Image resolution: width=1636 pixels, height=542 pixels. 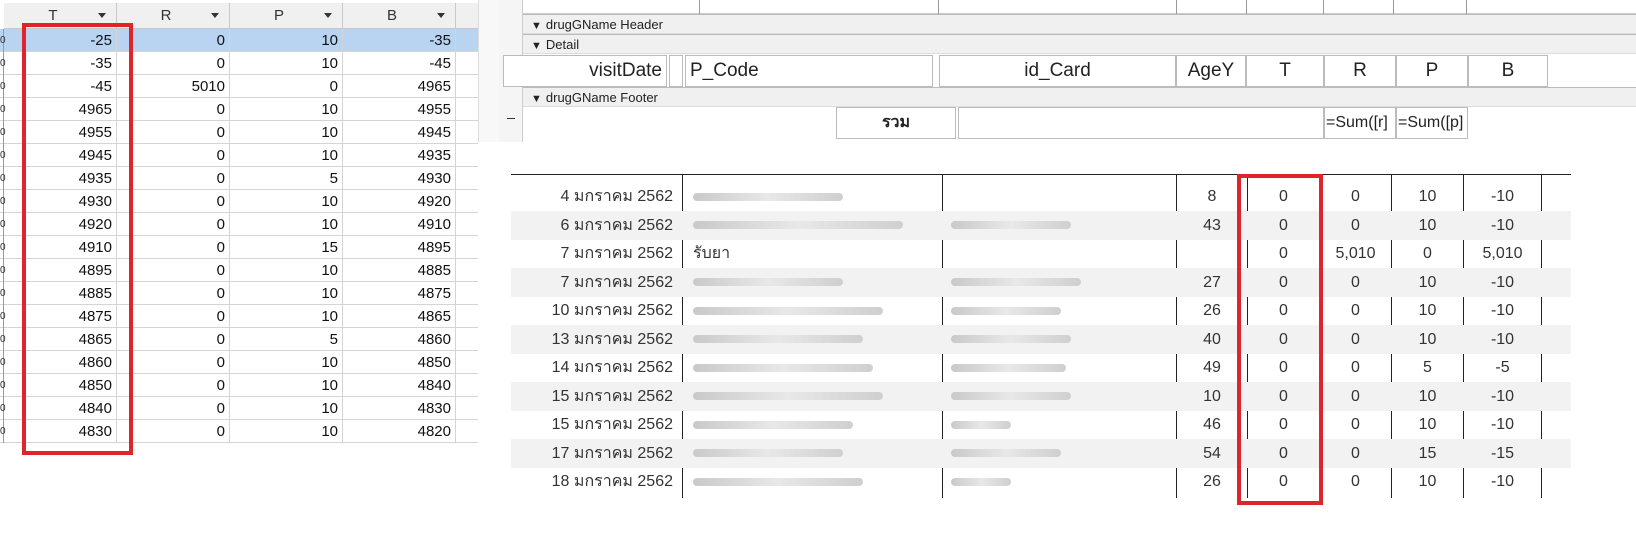 What do you see at coordinates (399, 63) in the screenshot?
I see `table-cell-b: -45` at bounding box center [399, 63].